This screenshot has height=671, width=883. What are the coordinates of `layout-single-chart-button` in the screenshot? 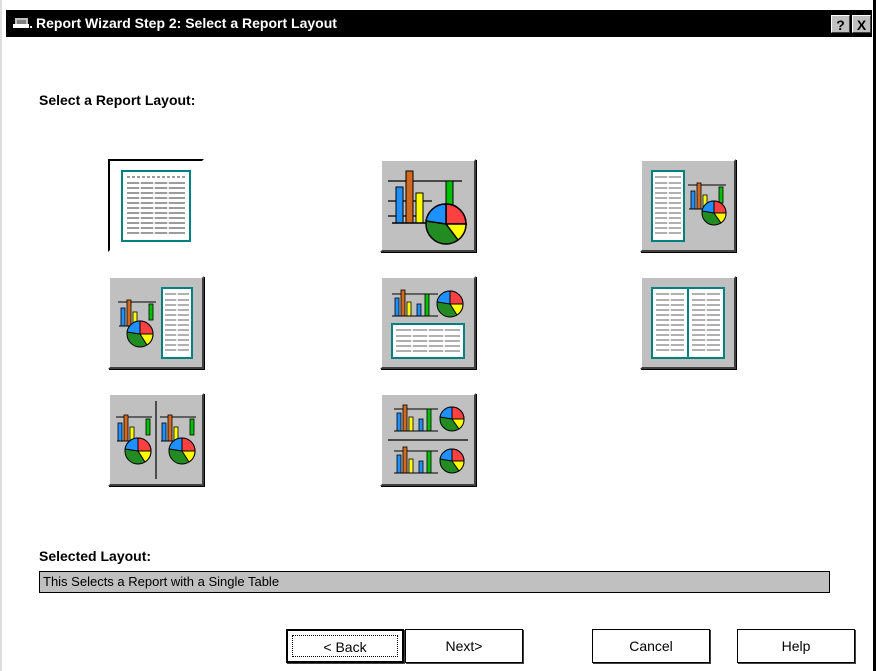 It's located at (428, 205).